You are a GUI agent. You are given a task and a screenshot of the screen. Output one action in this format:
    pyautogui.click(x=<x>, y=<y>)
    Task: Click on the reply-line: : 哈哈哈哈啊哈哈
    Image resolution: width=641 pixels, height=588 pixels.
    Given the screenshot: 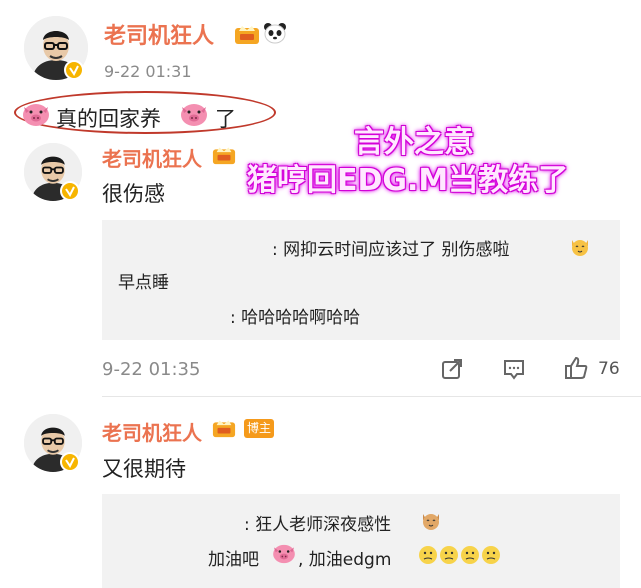 What is the action you would take?
    pyautogui.click(x=295, y=318)
    